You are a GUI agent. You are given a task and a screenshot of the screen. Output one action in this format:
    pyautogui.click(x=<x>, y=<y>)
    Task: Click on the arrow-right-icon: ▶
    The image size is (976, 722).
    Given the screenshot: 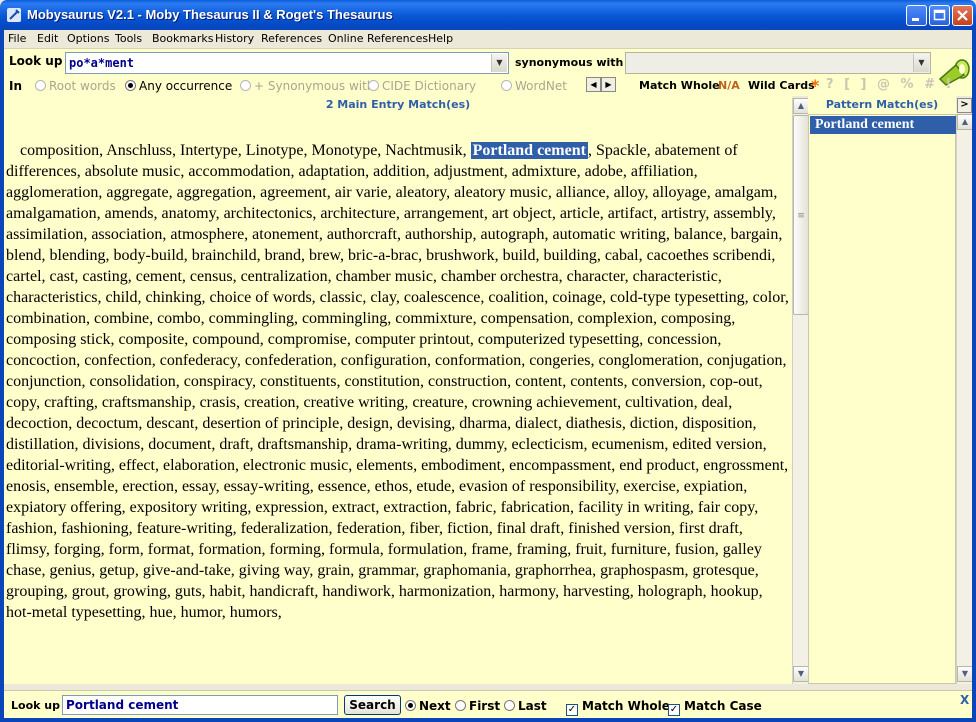 What is the action you would take?
    pyautogui.click(x=608, y=84)
    